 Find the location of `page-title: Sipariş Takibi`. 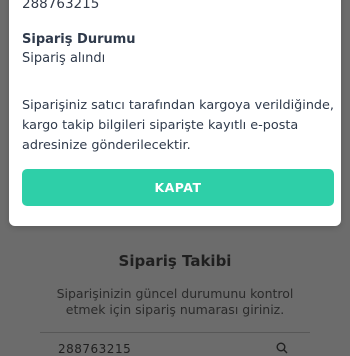

page-title: Sipariş Takibi is located at coordinates (175, 261).